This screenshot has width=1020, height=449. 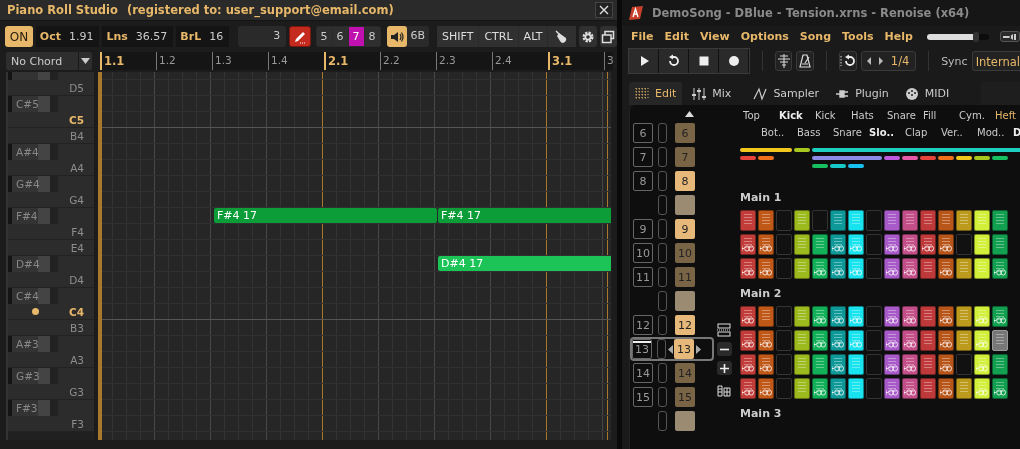 What do you see at coordinates (51, 359) in the screenshot?
I see `piano-key: A3` at bounding box center [51, 359].